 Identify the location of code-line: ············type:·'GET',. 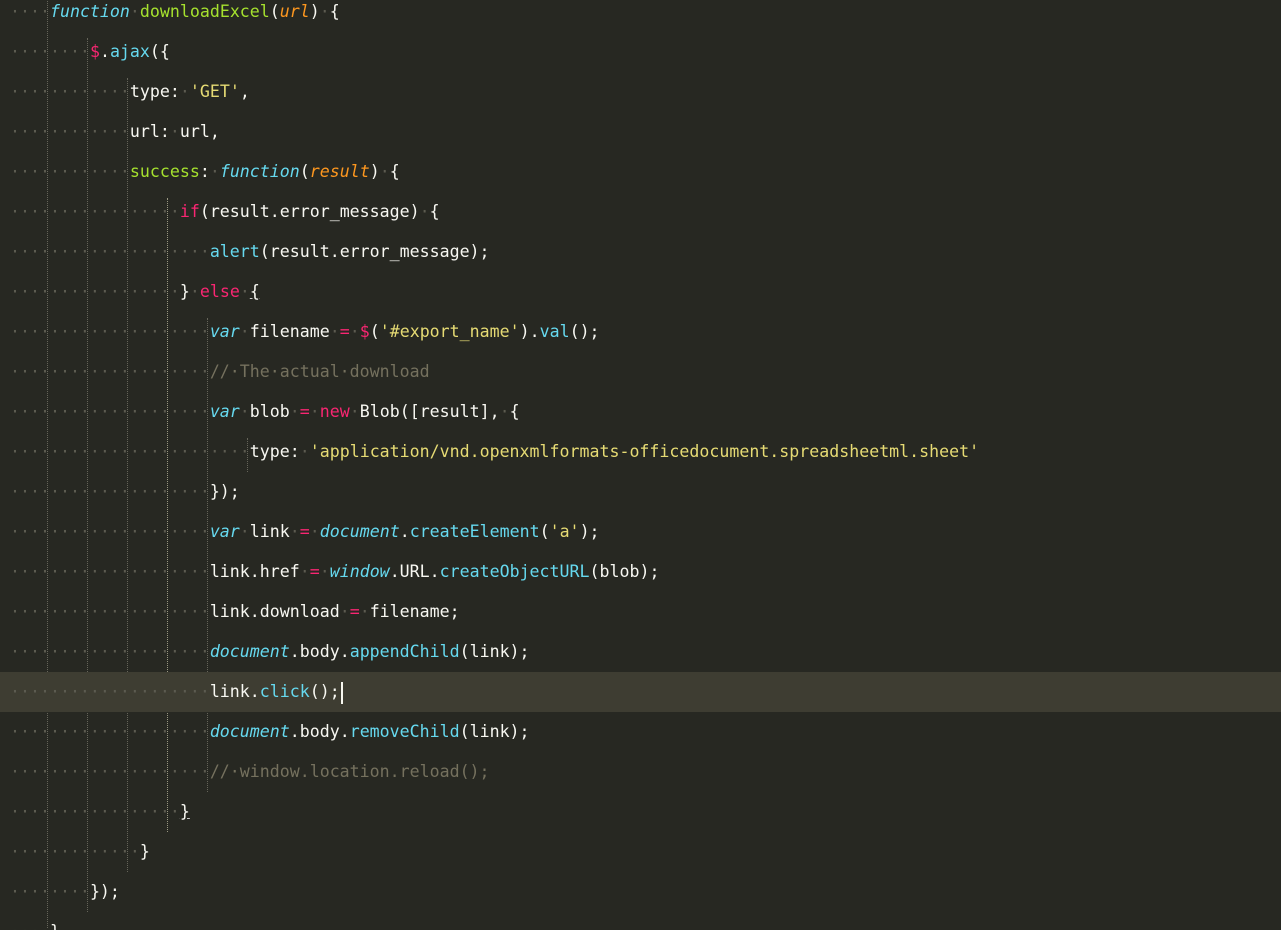
(640, 92).